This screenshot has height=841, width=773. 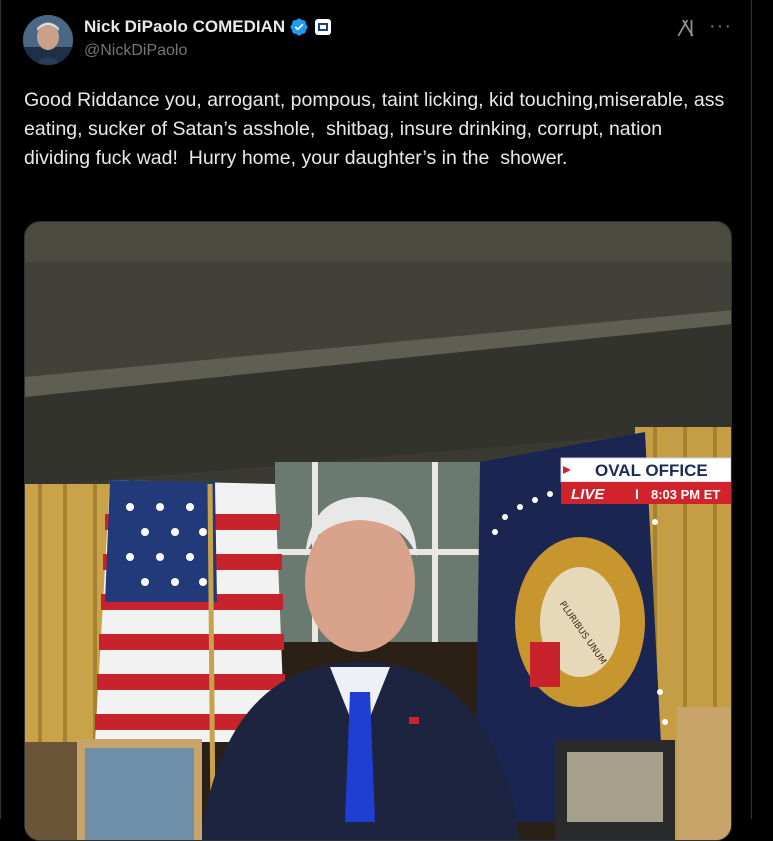 I want to click on author-handle: @NickDiPaolo, so click(x=135, y=51).